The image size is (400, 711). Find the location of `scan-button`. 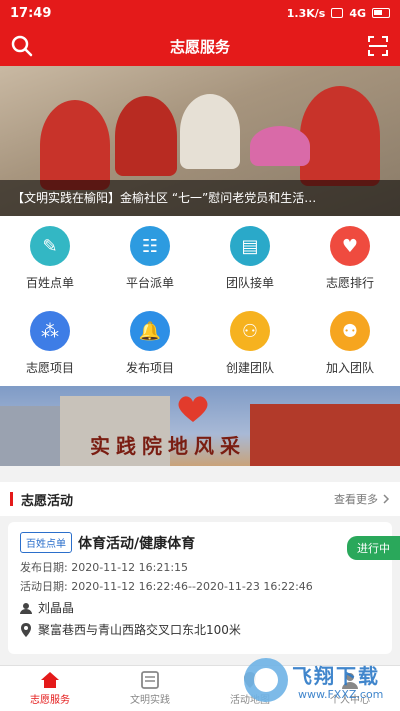

scan-button is located at coordinates (378, 46).